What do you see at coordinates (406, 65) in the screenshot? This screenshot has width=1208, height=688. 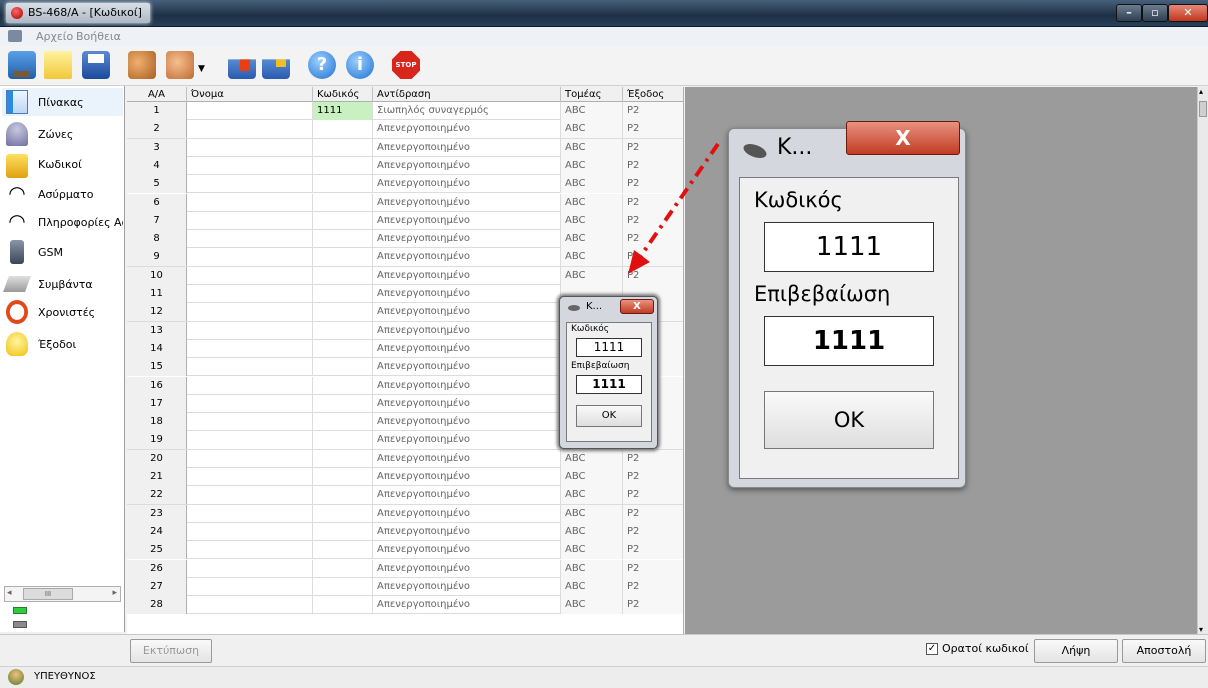 I see `stop-icon: STOP` at bounding box center [406, 65].